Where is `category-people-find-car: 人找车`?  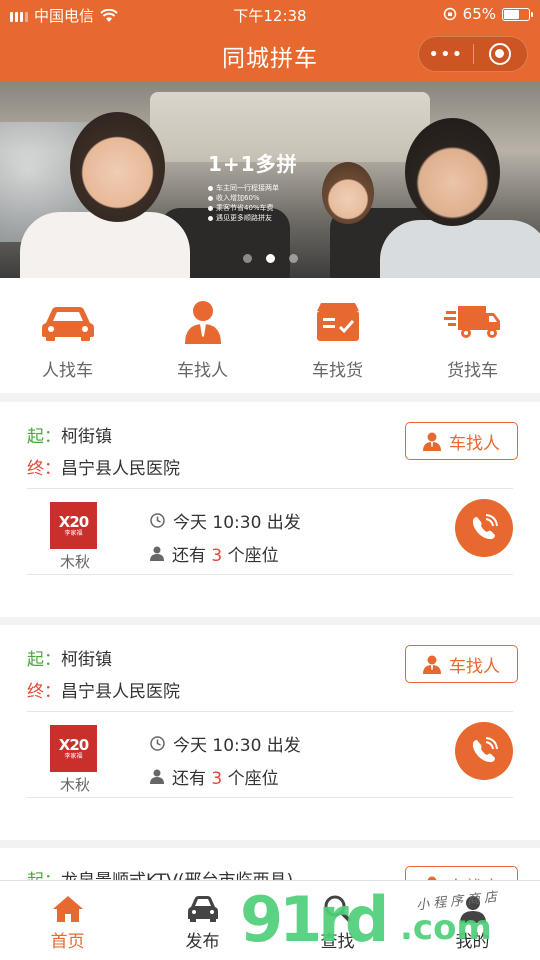
category-people-find-car: 人找车 is located at coordinates (67, 335).